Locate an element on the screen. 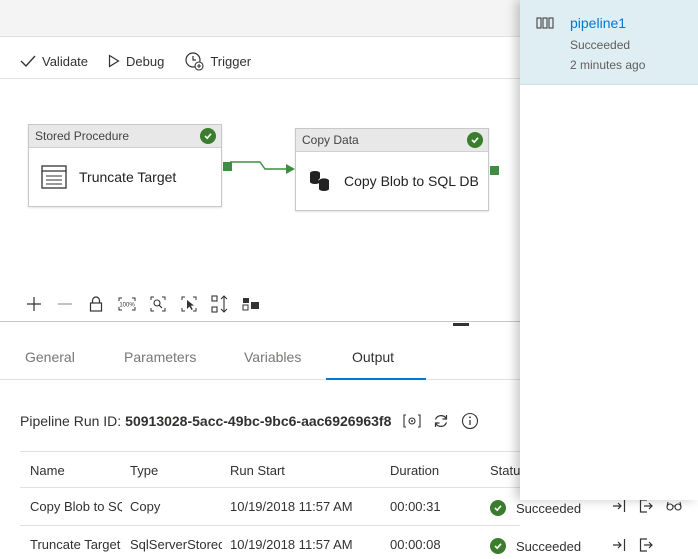  validate-button: Validate is located at coordinates (54, 61).